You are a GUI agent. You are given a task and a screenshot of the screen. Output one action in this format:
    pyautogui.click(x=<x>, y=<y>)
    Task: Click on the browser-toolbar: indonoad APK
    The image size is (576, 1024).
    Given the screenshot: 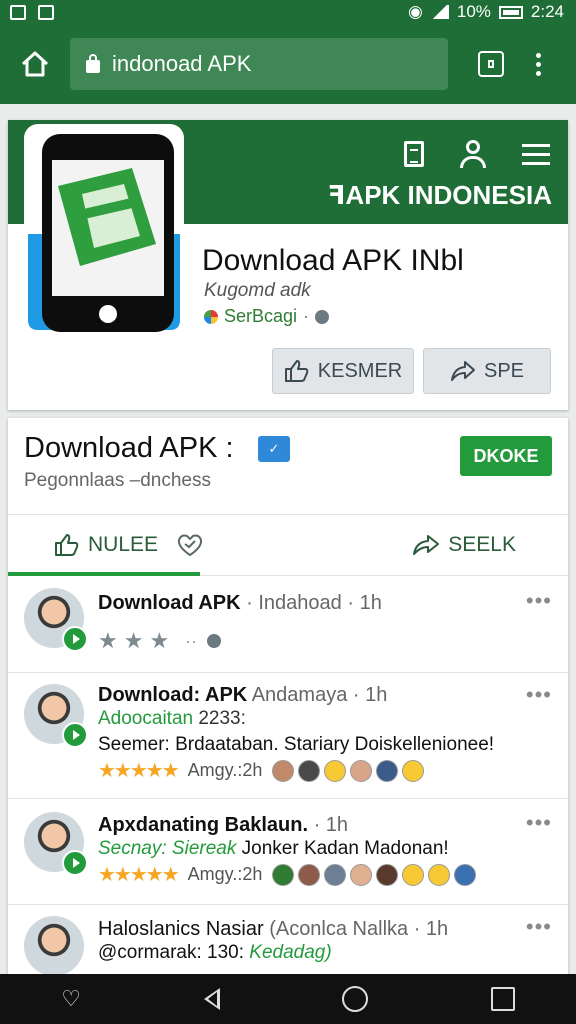 What is the action you would take?
    pyautogui.click(x=288, y=64)
    